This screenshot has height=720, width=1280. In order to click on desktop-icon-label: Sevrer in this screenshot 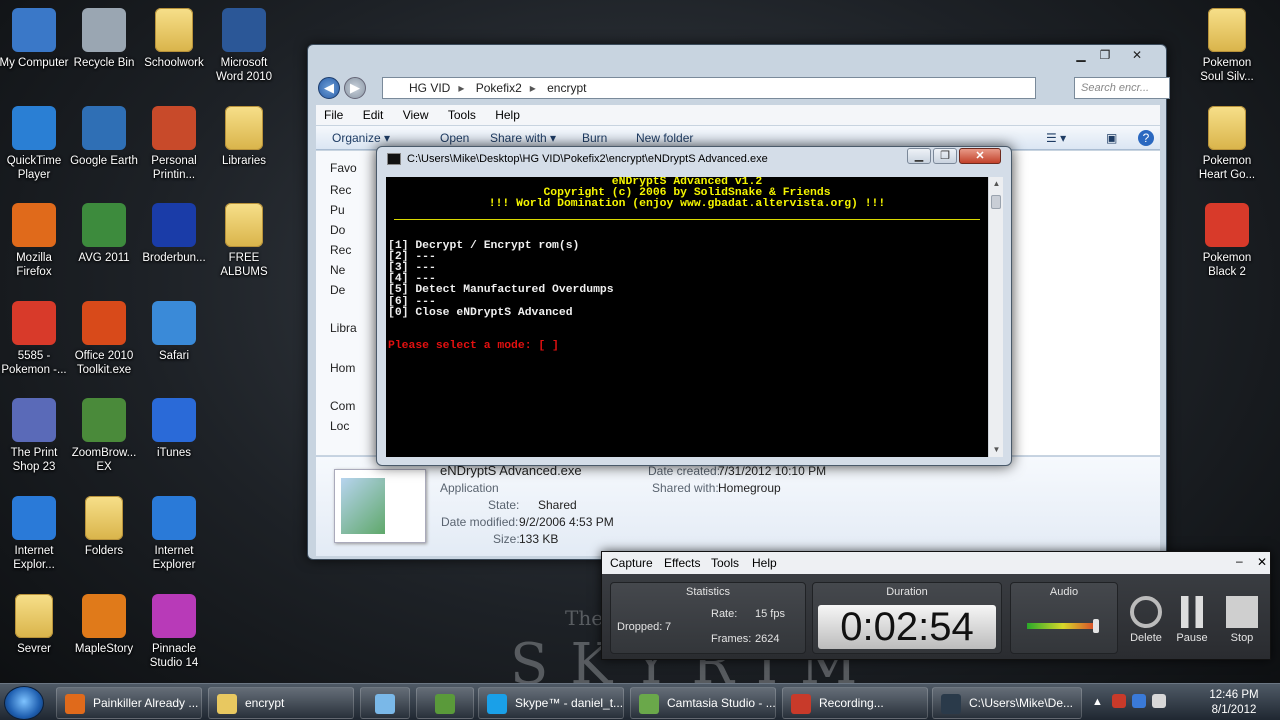, I will do `click(34, 649)`.